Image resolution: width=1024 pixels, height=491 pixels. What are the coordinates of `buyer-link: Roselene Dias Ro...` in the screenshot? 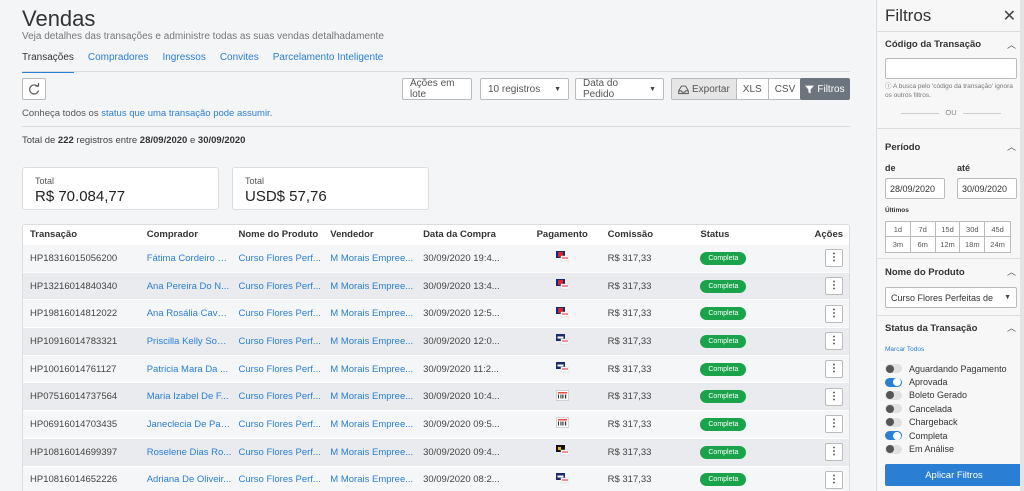 It's located at (186, 452).